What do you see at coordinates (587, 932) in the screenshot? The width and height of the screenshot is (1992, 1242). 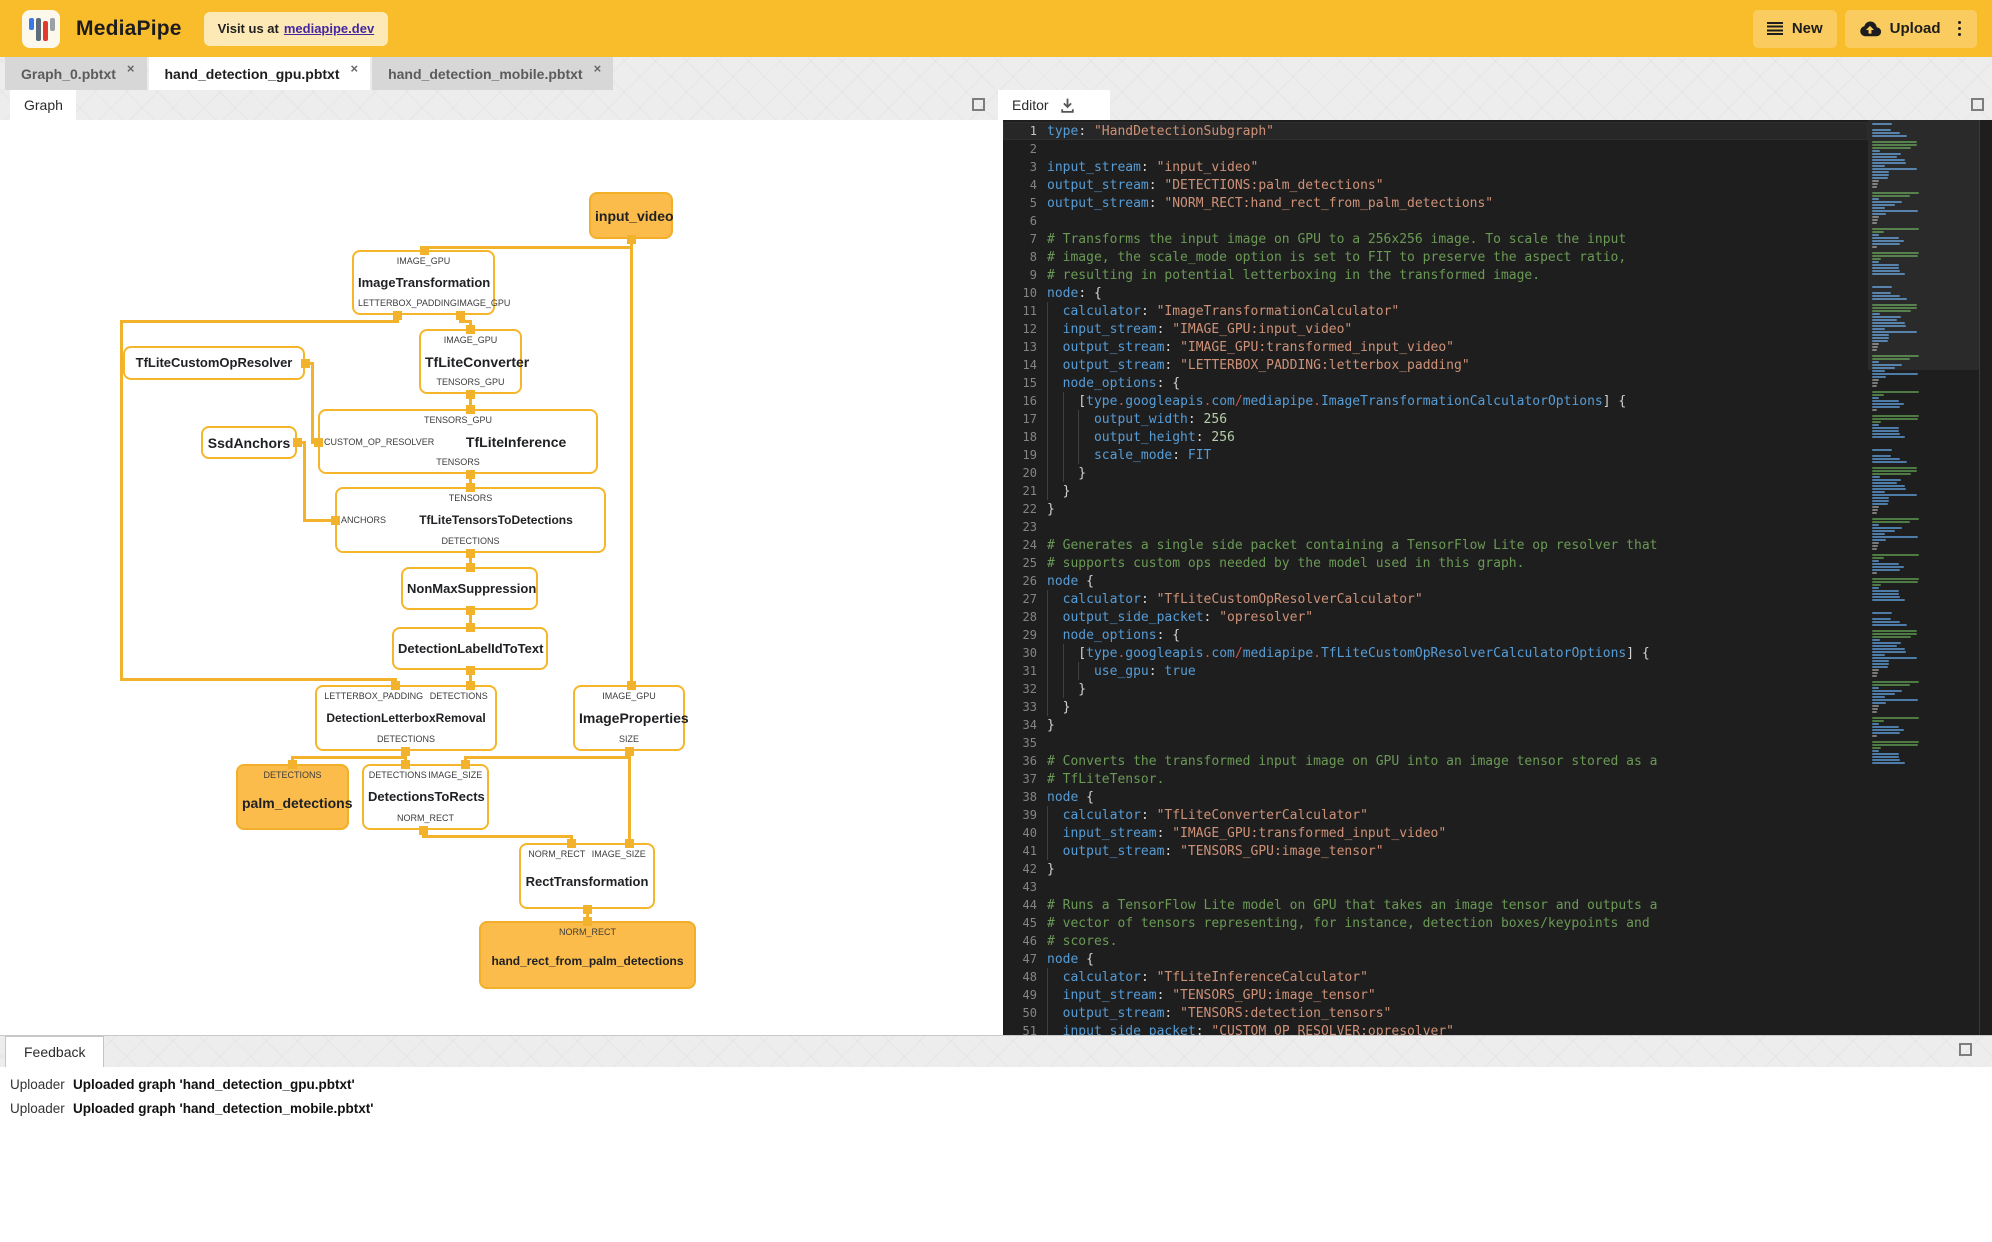 I see `node-input-ports: NORM_RECT` at bounding box center [587, 932].